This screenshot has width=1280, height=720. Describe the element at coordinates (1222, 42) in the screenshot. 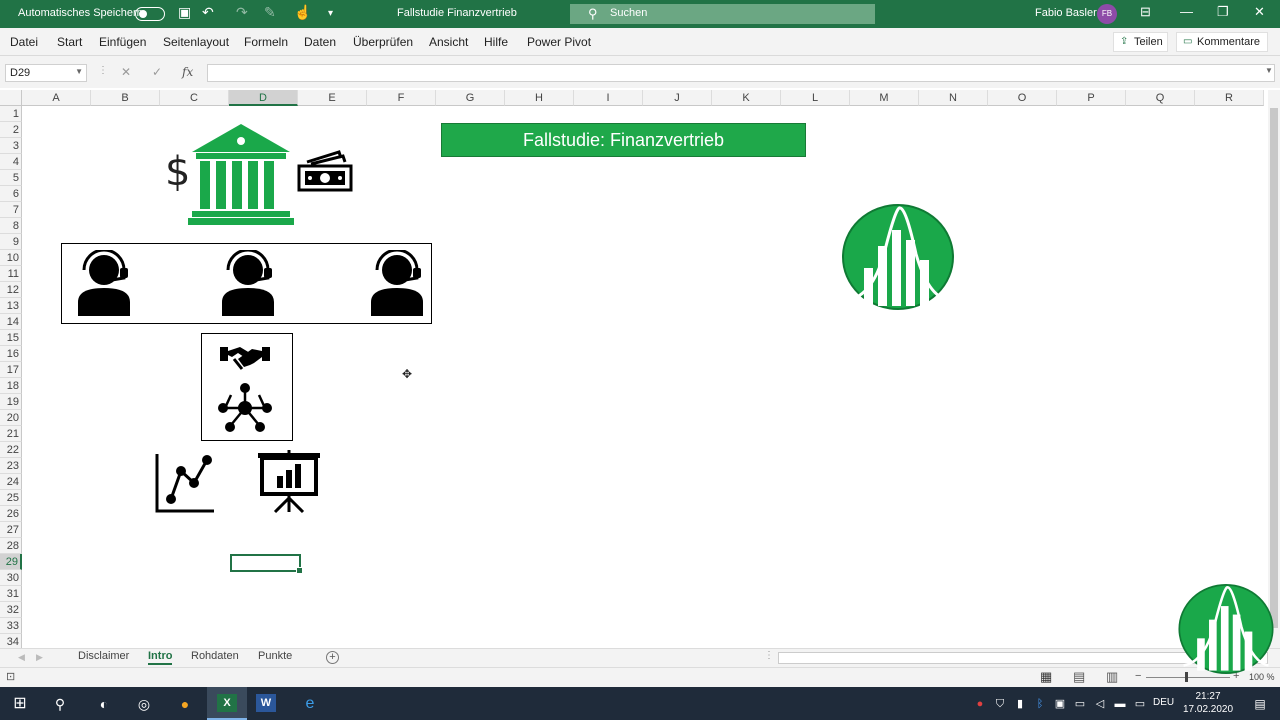

I see `comments-button: ▭ Kommentare` at that location.